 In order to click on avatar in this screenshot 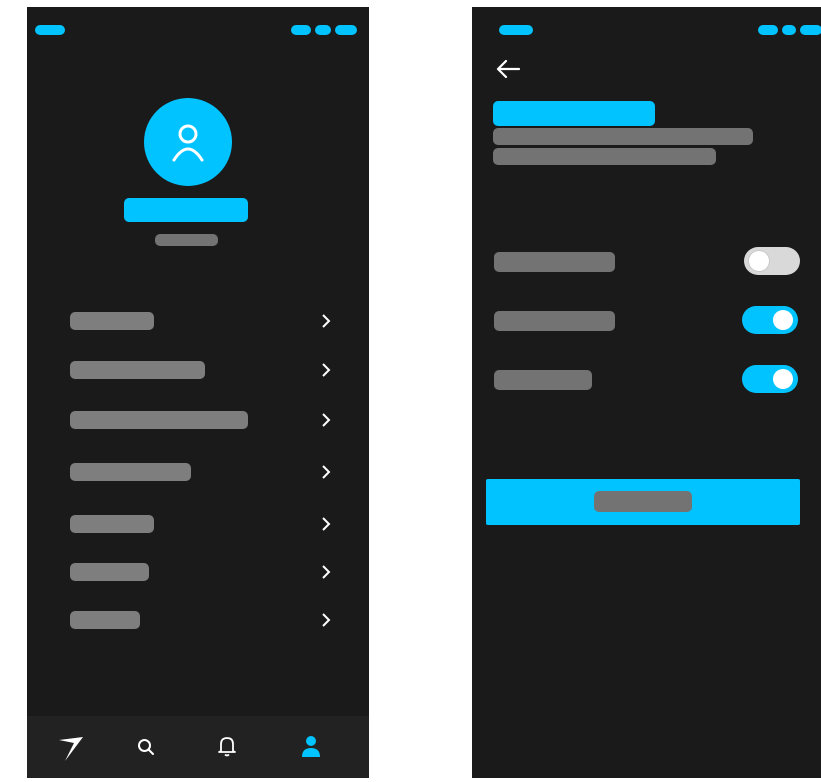, I will do `click(188, 142)`.